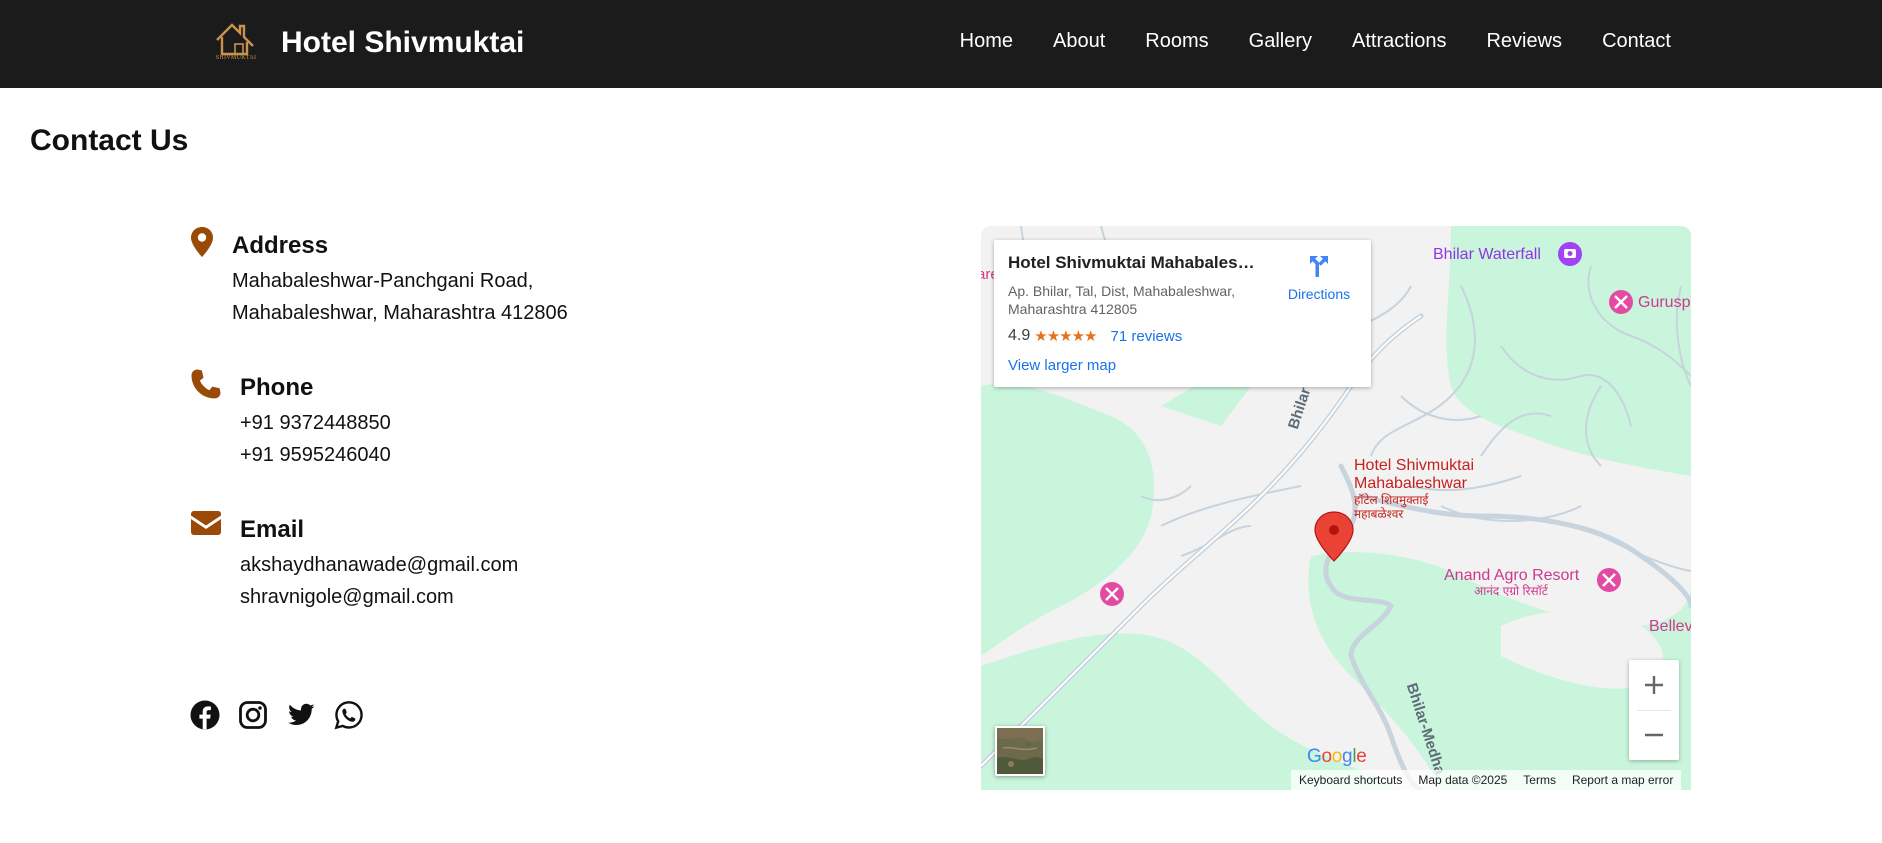 The width and height of the screenshot is (1882, 843). Describe the element at coordinates (315, 423) in the screenshot. I see `phone-number: +91 9372448850` at that location.